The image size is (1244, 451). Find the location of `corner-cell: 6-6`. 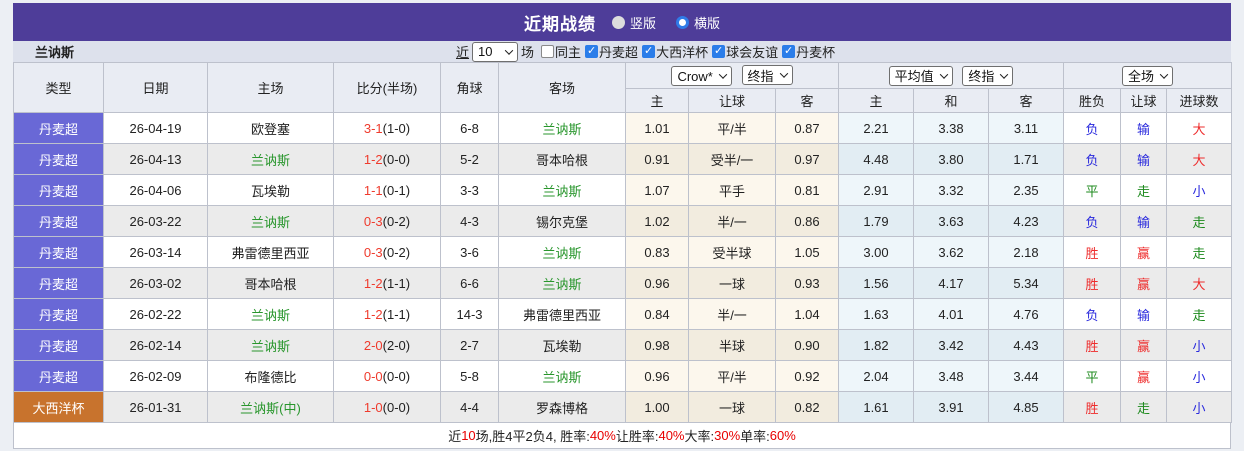

corner-cell: 6-6 is located at coordinates (469, 283).